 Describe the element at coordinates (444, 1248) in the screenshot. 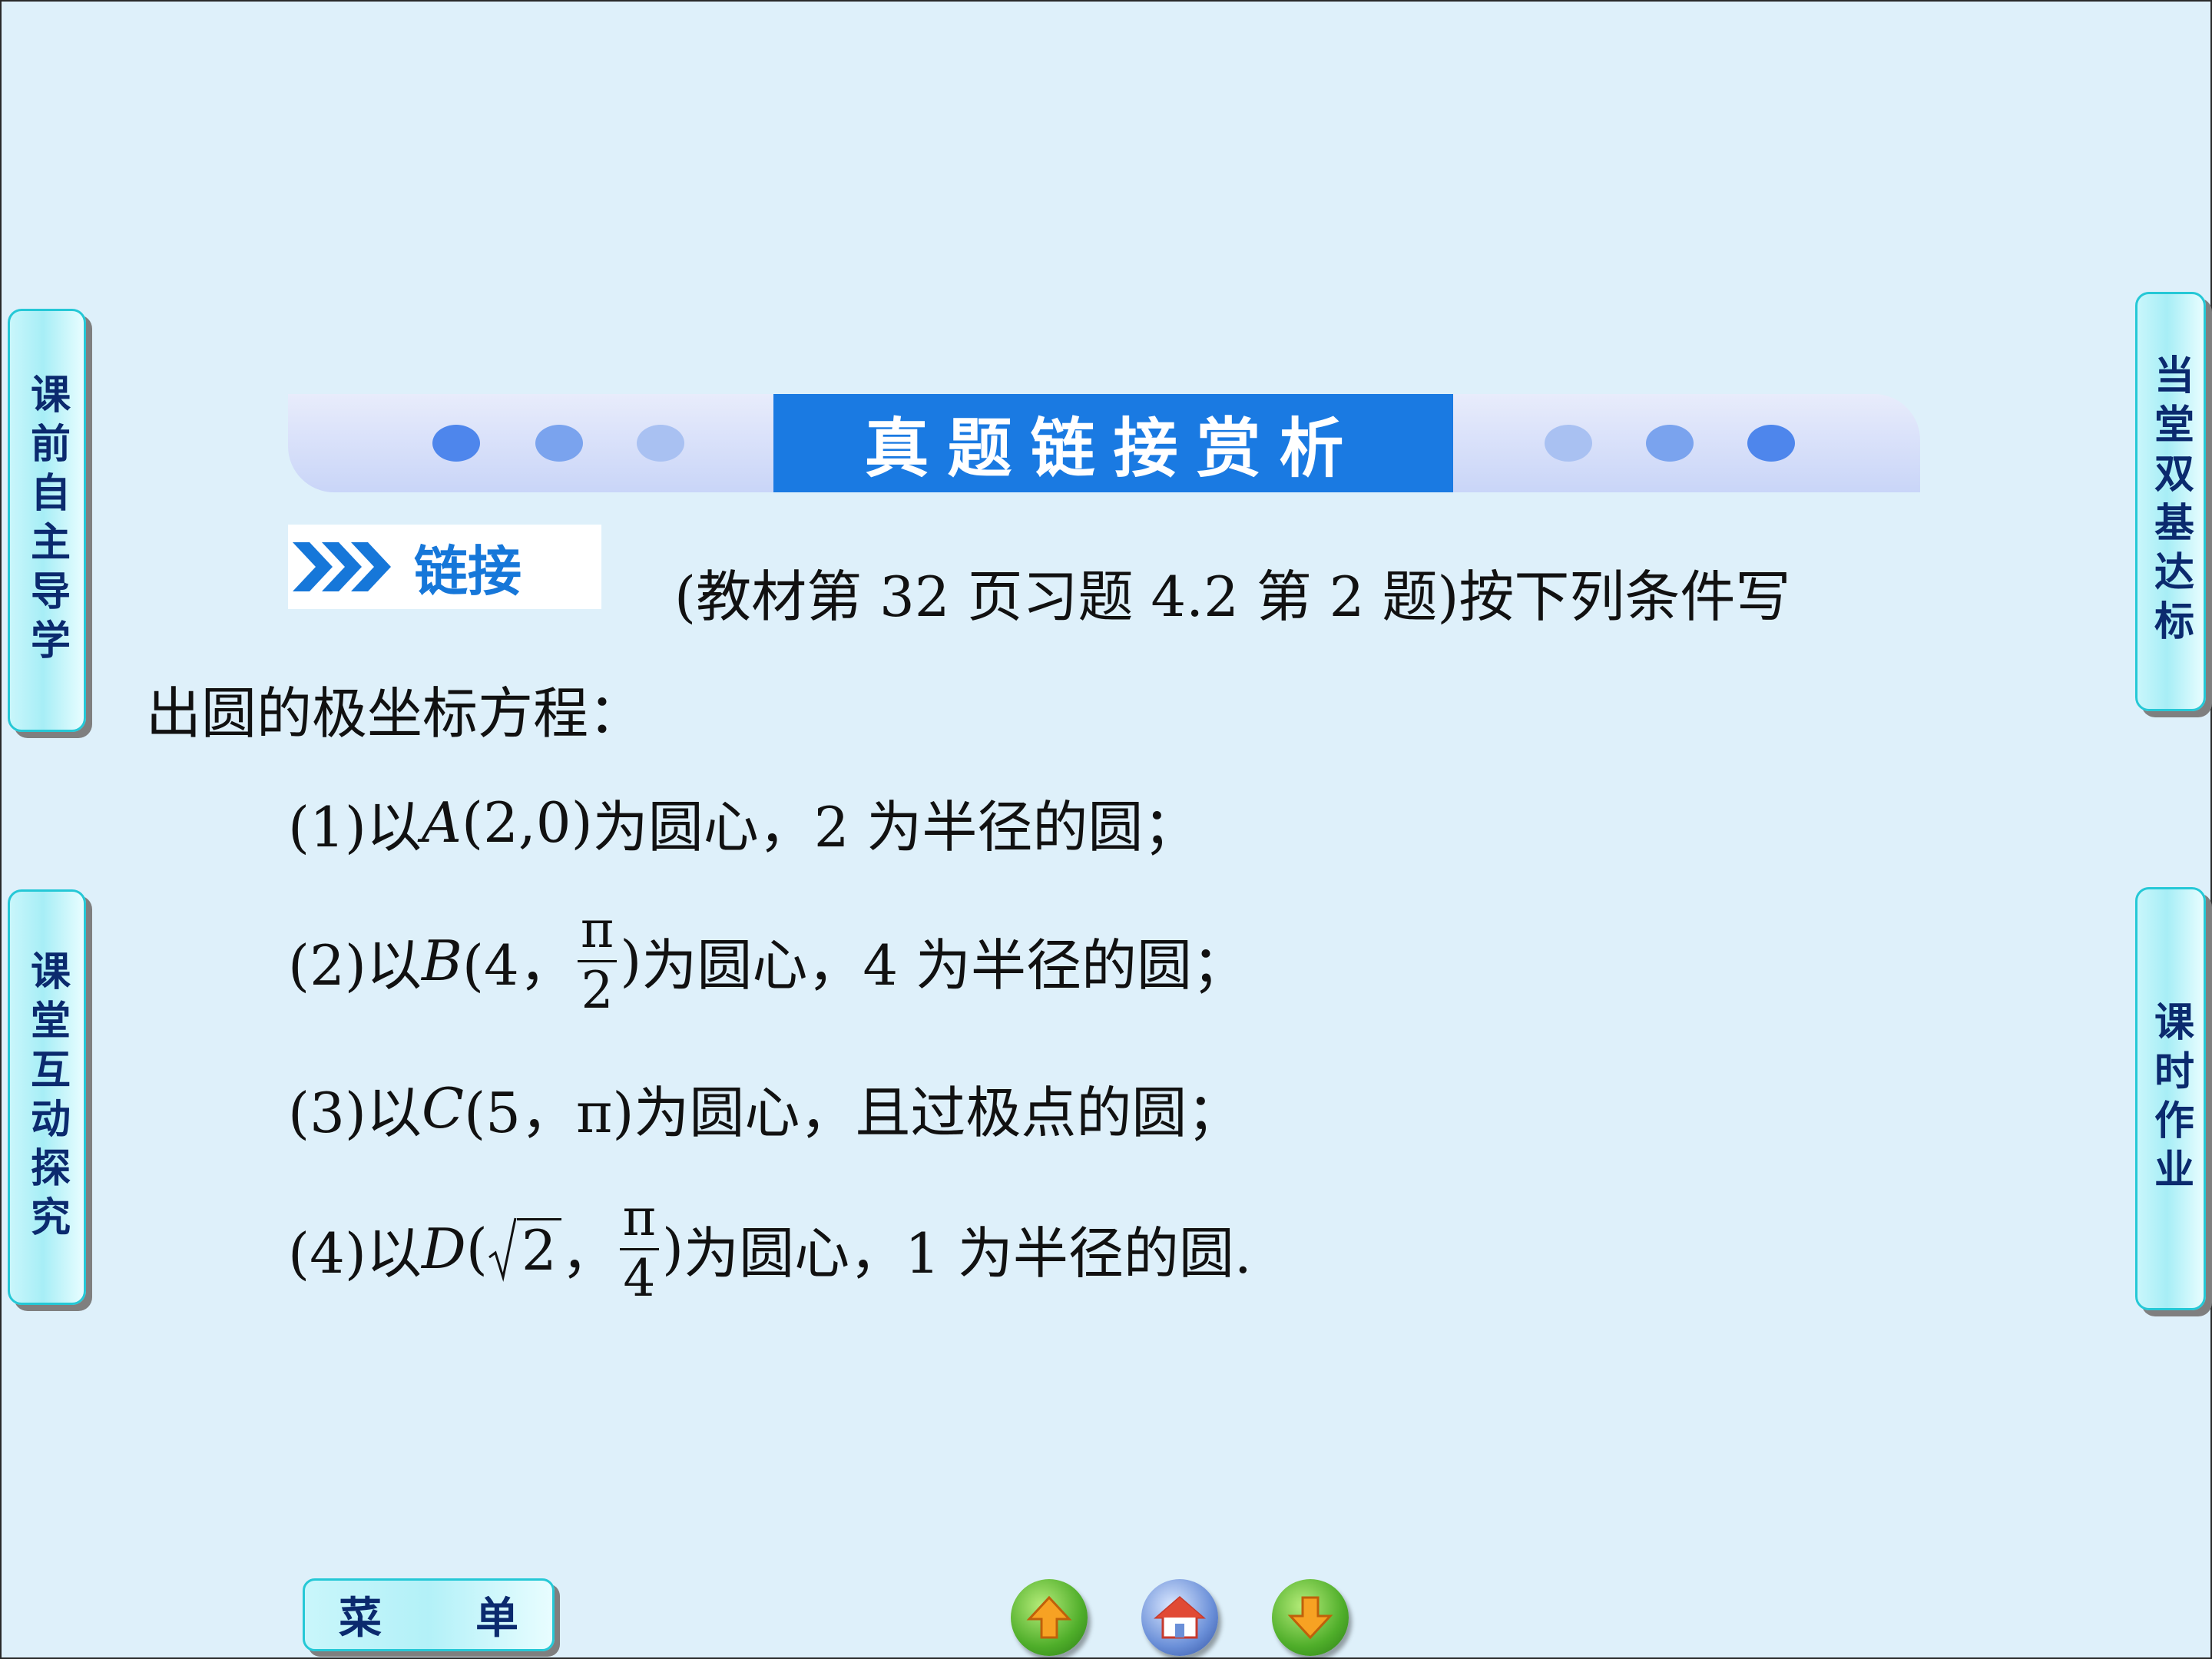

I see `point-label: D` at that location.